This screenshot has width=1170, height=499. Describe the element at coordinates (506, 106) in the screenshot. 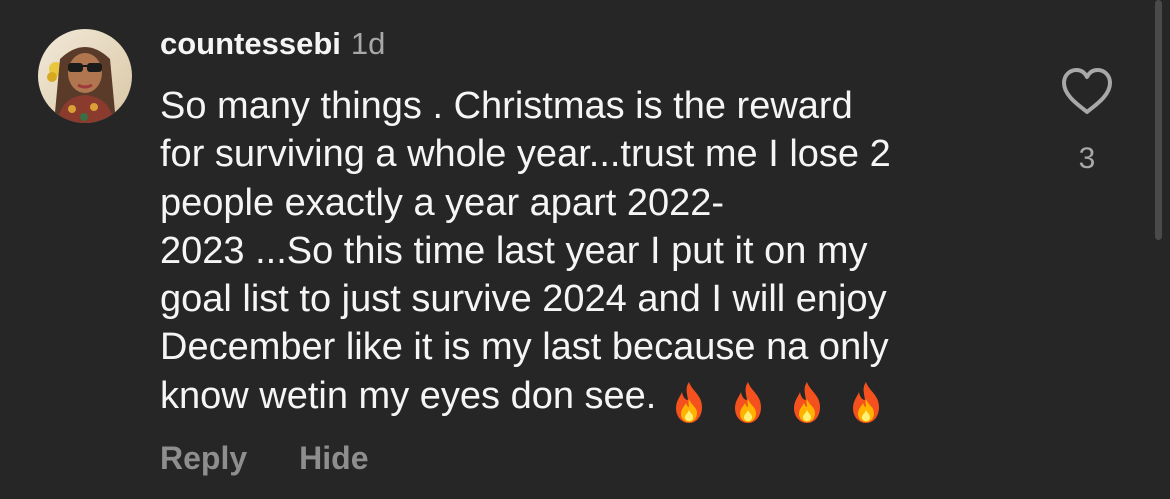

I see `comment-line: So many things . Christmas is the reward` at that location.